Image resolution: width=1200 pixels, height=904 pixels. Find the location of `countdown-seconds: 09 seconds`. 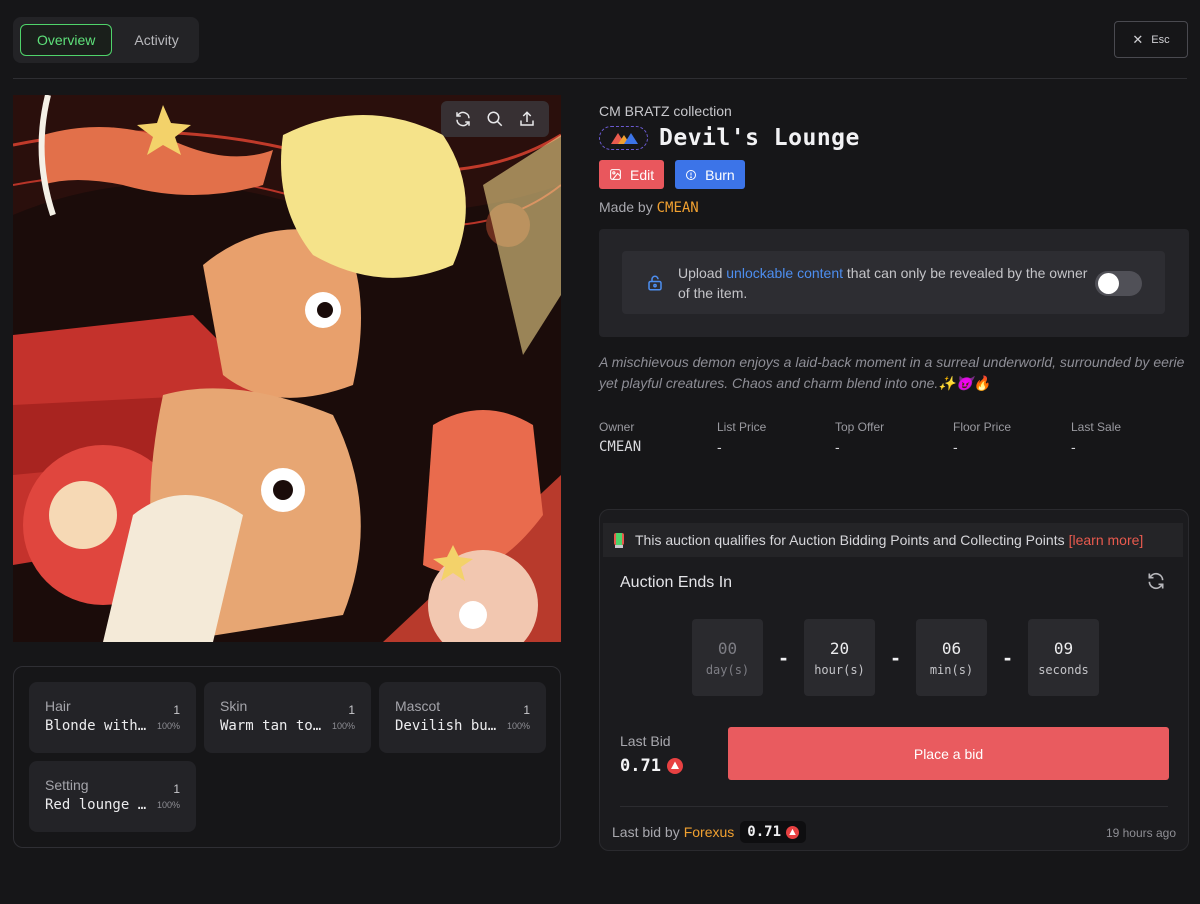

countdown-seconds: 09 seconds is located at coordinates (1063, 657).